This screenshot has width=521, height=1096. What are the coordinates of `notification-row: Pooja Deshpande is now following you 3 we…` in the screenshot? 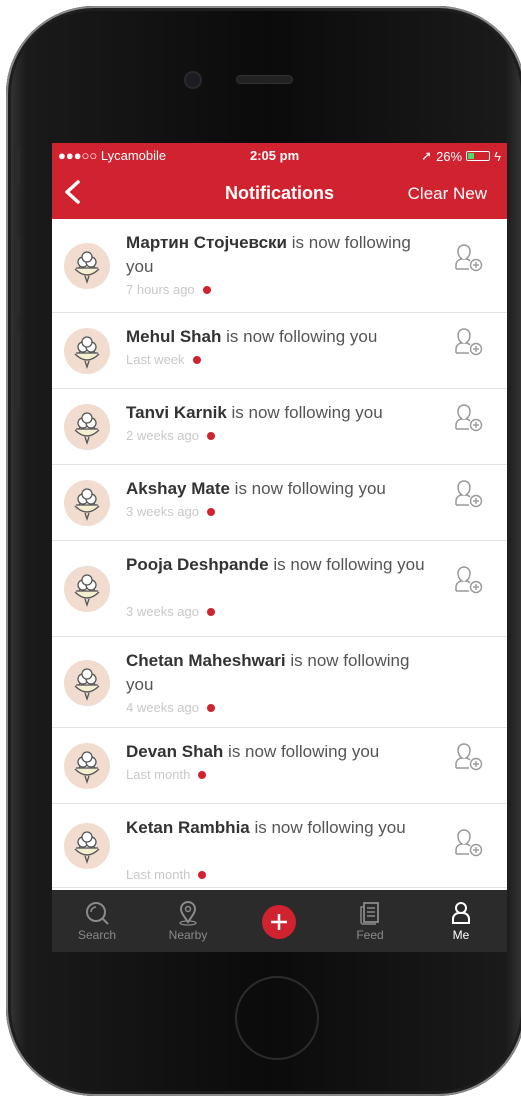 It's located at (279, 589).